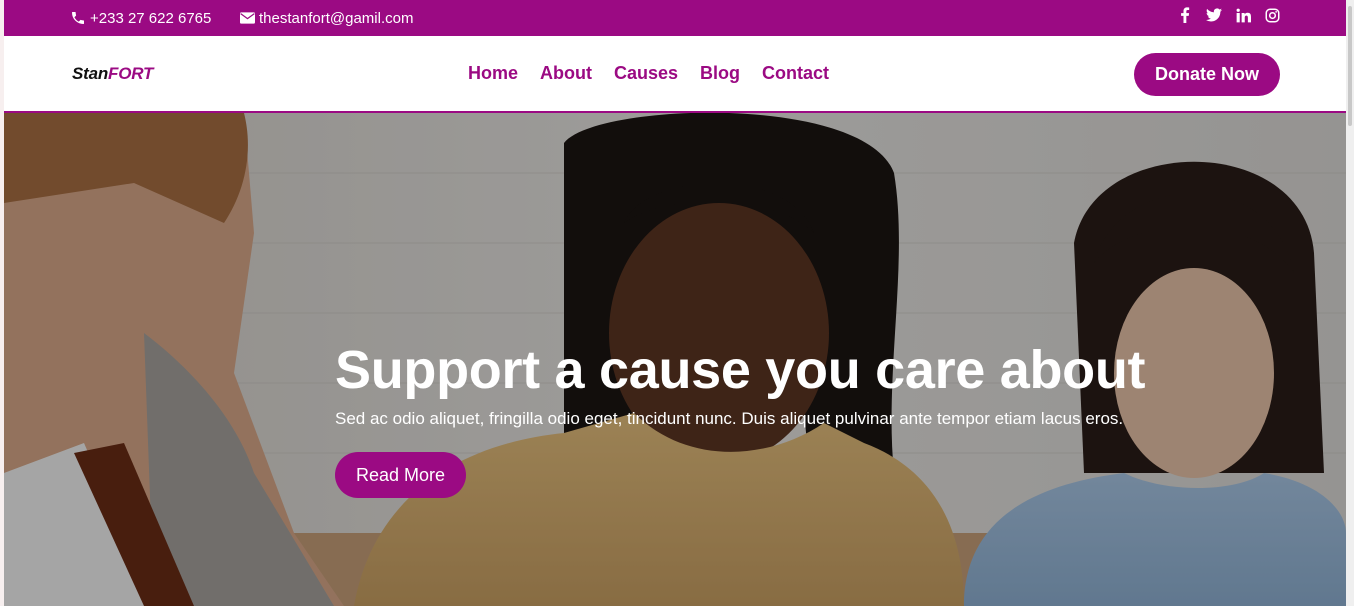  What do you see at coordinates (740, 370) in the screenshot?
I see `hero-title: Support a cause you care about` at bounding box center [740, 370].